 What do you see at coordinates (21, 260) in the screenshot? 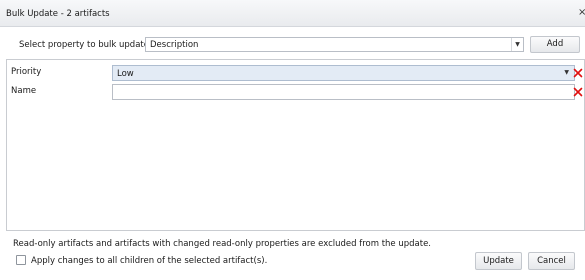
I see `apply-to-children-checkbox` at bounding box center [21, 260].